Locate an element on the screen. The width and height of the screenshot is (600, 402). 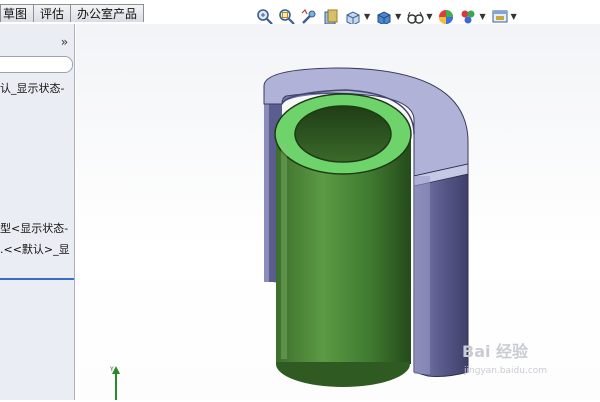
tree-item-model-display-state: 型<显示状态- is located at coordinates (34, 228).